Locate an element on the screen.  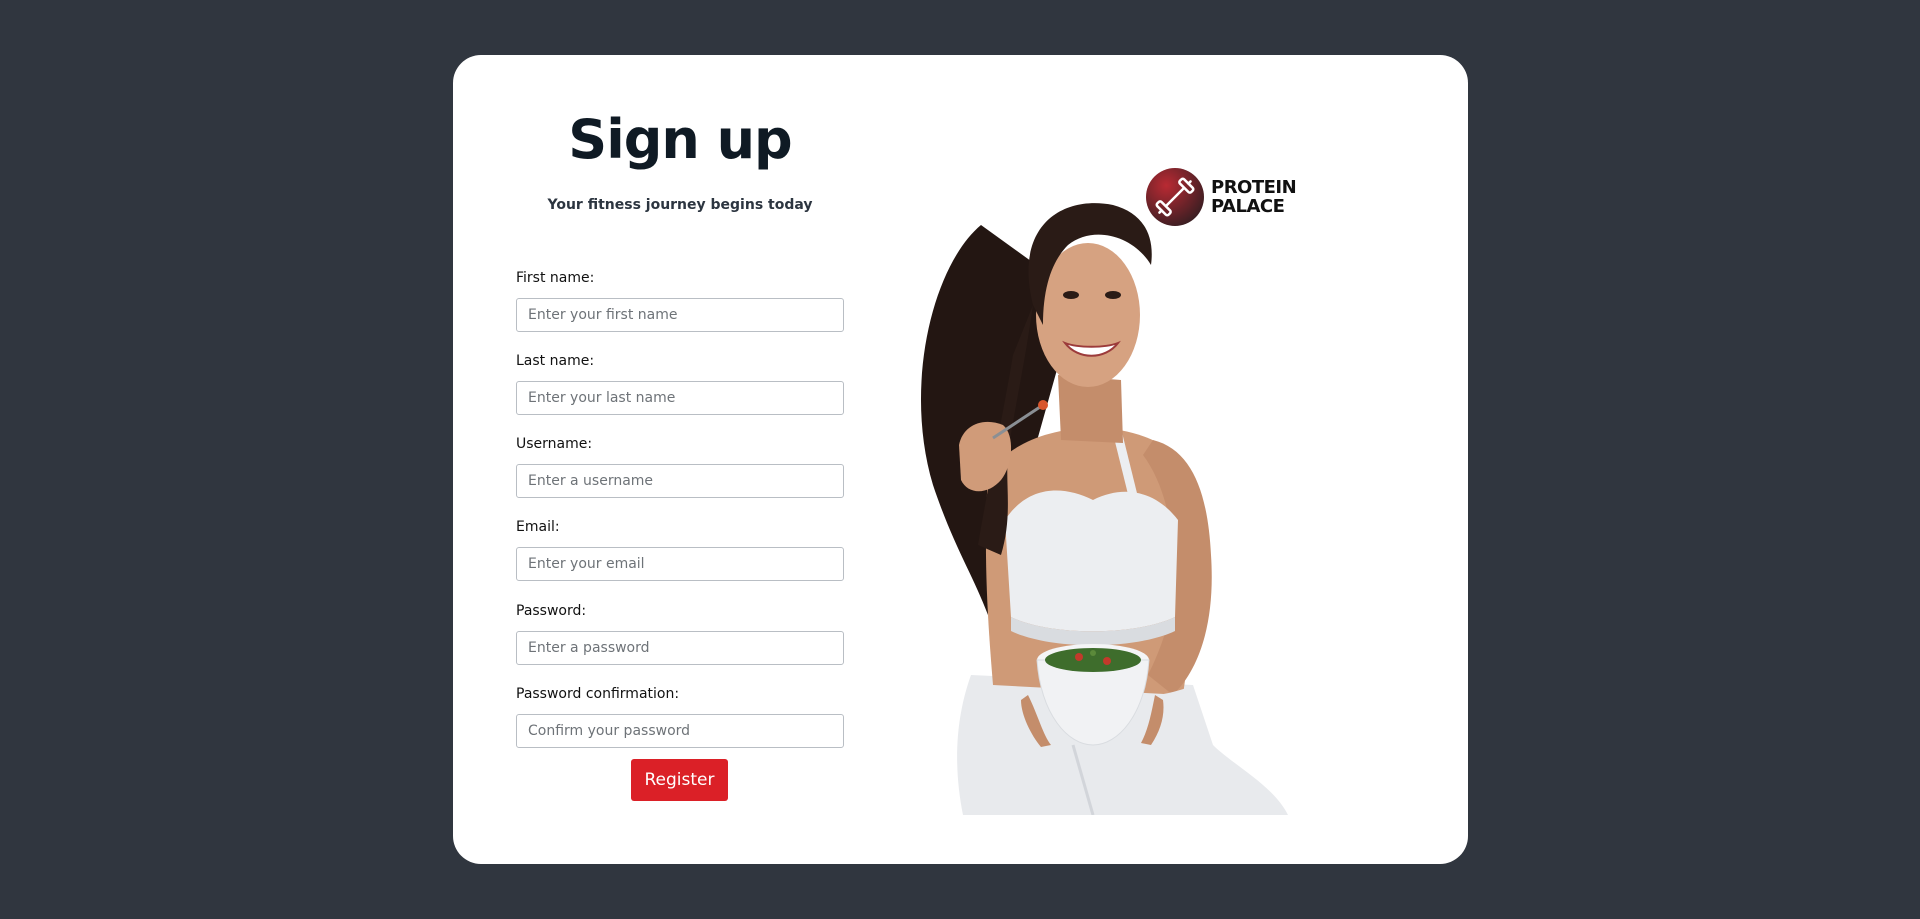
hero-image is located at coordinates (1104, 509).